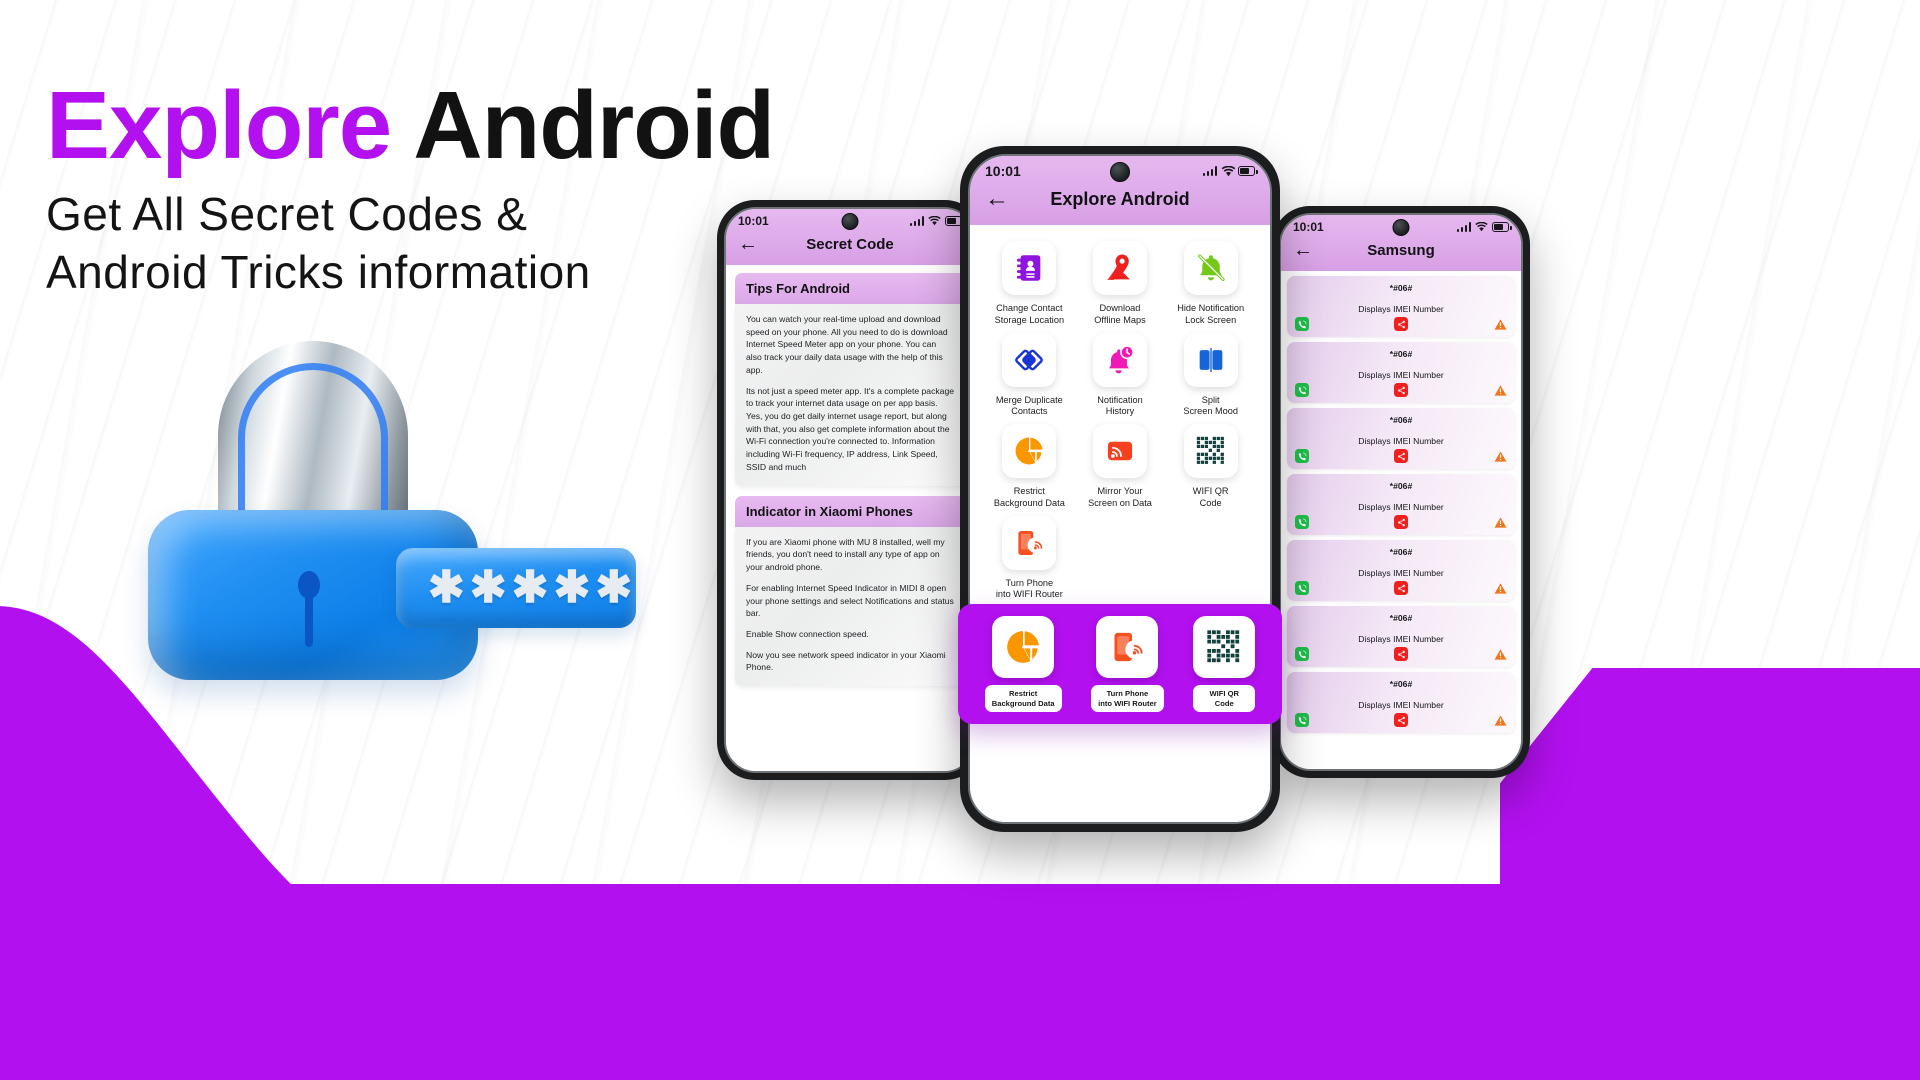  What do you see at coordinates (1120, 198) in the screenshot?
I see `center-app-title: Explore Android` at bounding box center [1120, 198].